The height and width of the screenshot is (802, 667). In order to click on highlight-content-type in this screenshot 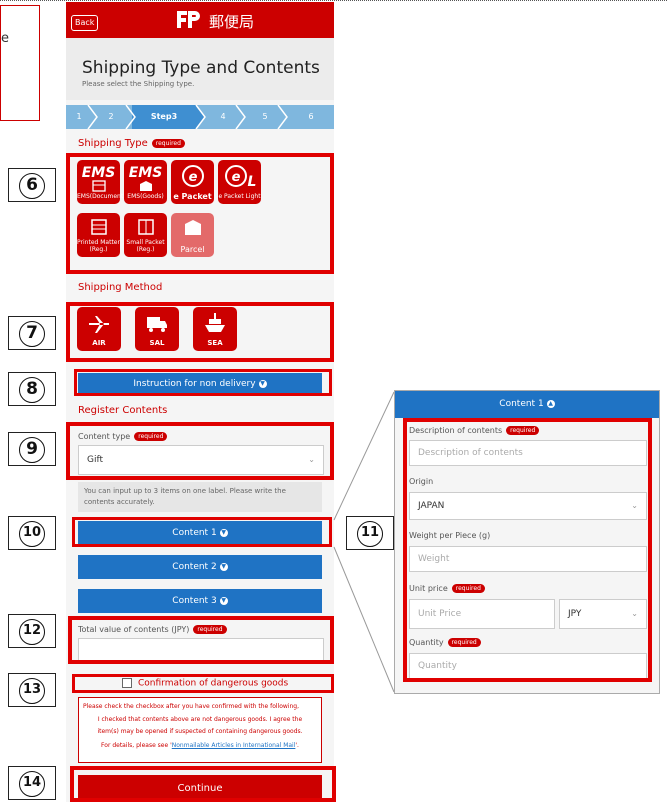, I will do `click(200, 451)`.